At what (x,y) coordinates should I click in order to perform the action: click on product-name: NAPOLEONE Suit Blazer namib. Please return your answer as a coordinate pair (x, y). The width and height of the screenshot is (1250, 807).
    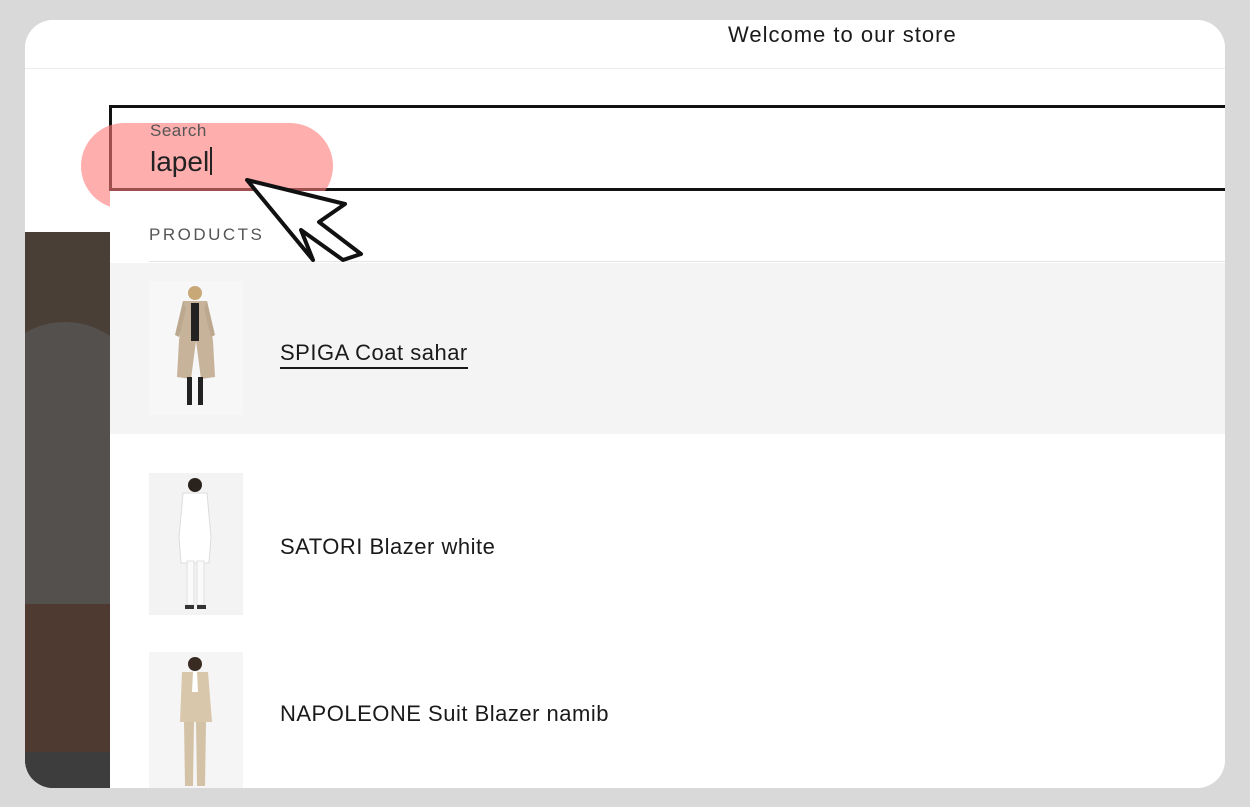
    Looking at the image, I should click on (444, 714).